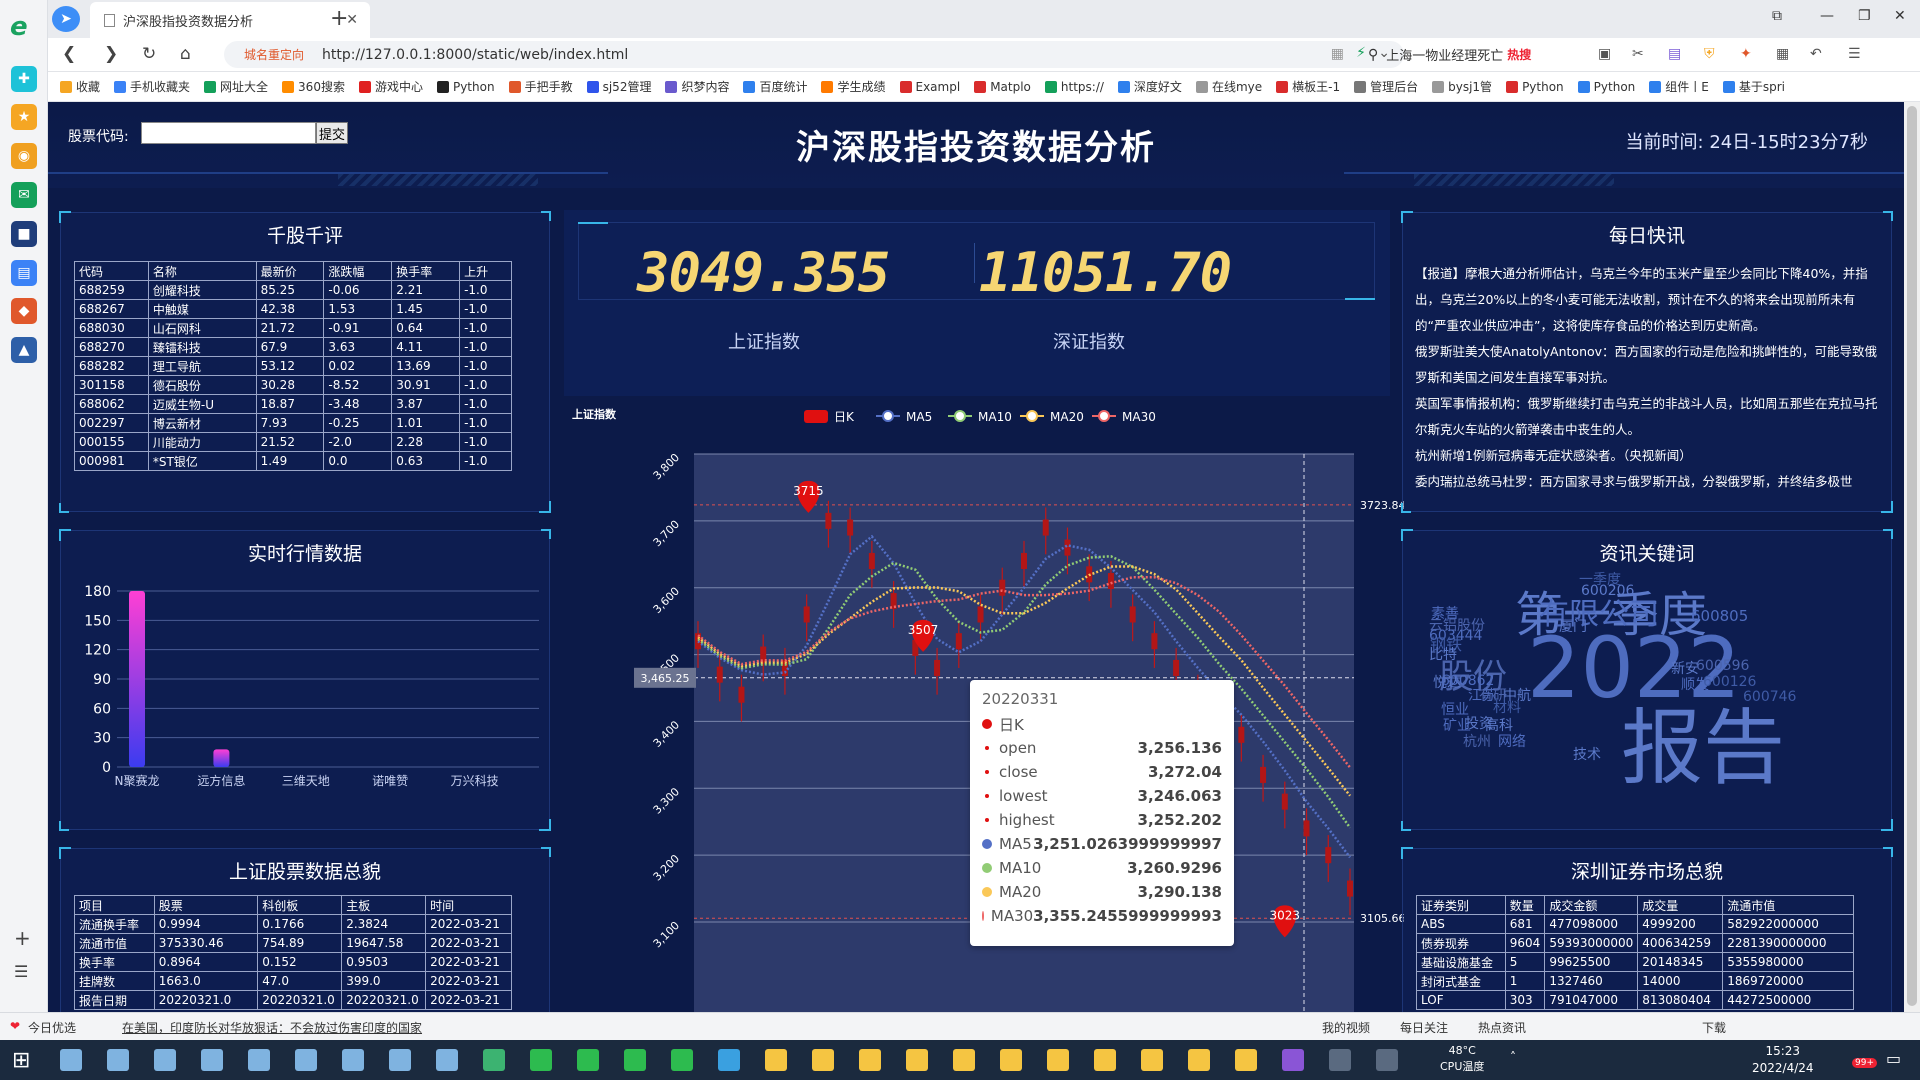 Image resolution: width=1920 pixels, height=1080 pixels. What do you see at coordinates (775, 86) in the screenshot?
I see `bookmark-item: 百度统计` at bounding box center [775, 86].